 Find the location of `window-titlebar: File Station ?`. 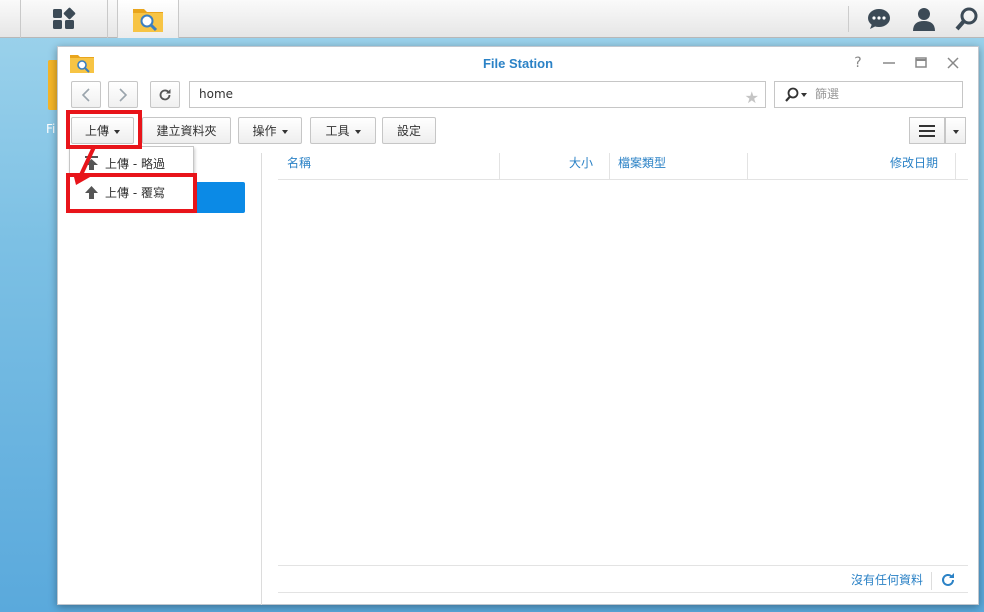

window-titlebar: File Station ? is located at coordinates (518, 63).